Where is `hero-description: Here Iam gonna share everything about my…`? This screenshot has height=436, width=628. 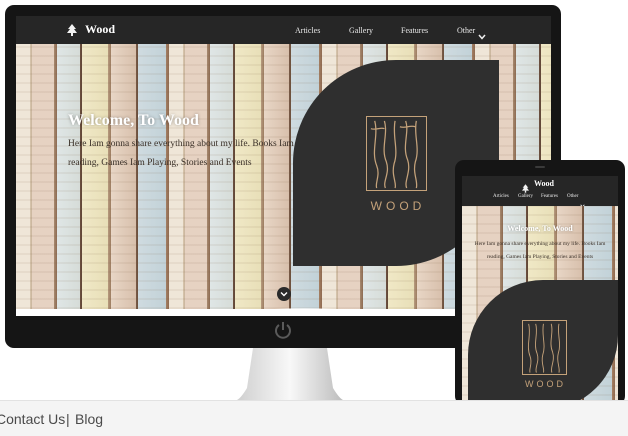
hero-description: Here Iam gonna share everything about my… is located at coordinates (181, 153).